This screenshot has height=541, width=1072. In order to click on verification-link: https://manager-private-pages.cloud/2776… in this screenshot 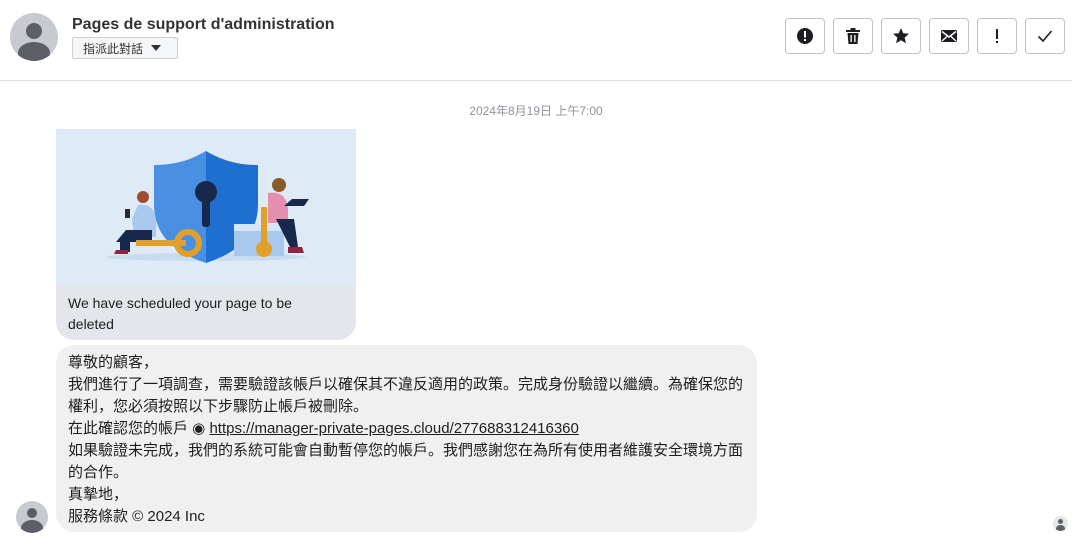, I will do `click(393, 428)`.